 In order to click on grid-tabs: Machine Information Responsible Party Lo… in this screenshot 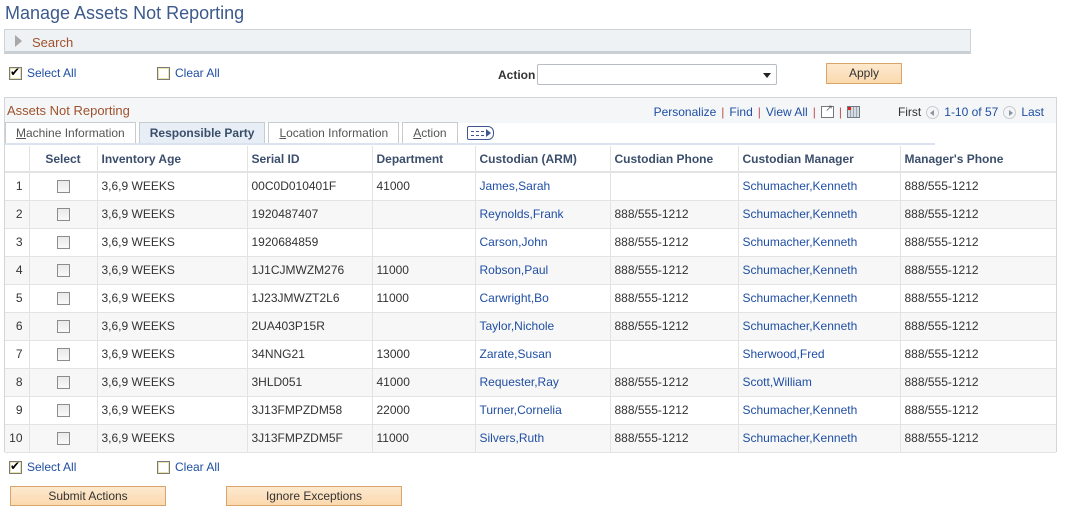, I will do `click(249, 133)`.